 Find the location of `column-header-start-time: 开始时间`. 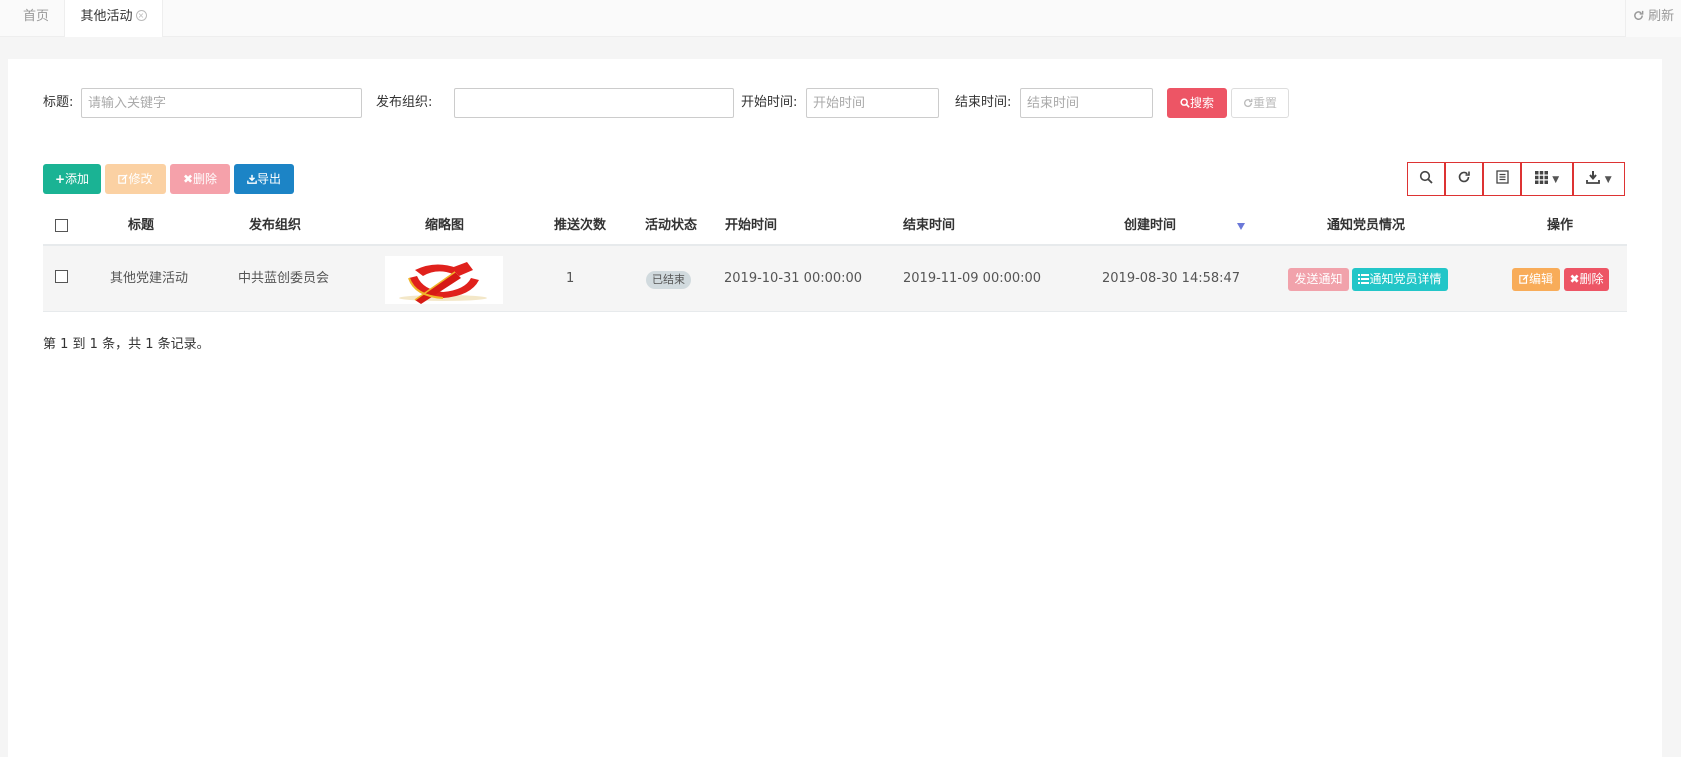

column-header-start-time: 开始时间 is located at coordinates (751, 226).